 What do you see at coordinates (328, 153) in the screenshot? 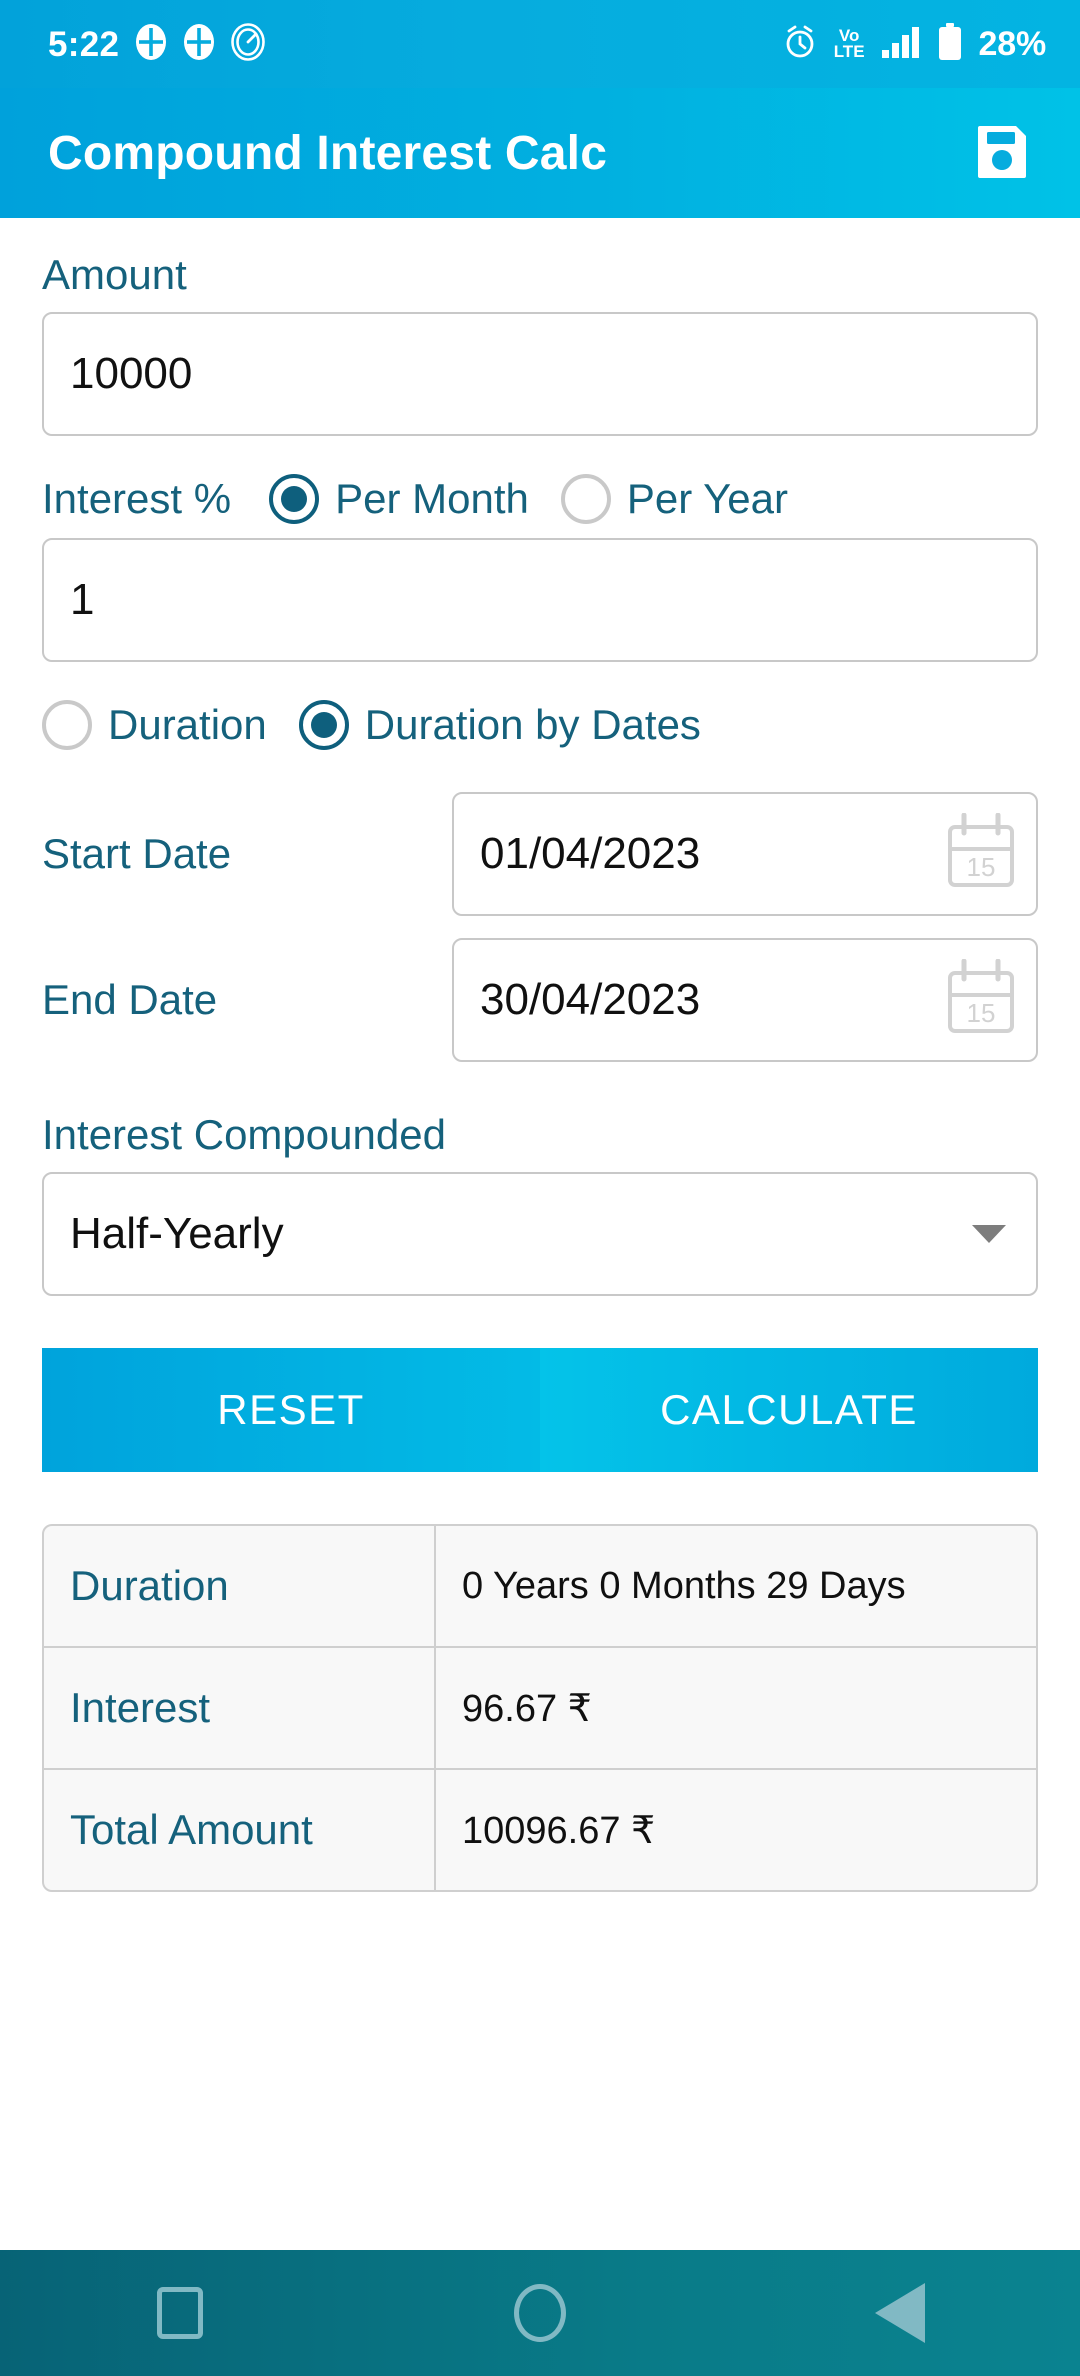
I see `page-title: Compound Interest Calc` at bounding box center [328, 153].